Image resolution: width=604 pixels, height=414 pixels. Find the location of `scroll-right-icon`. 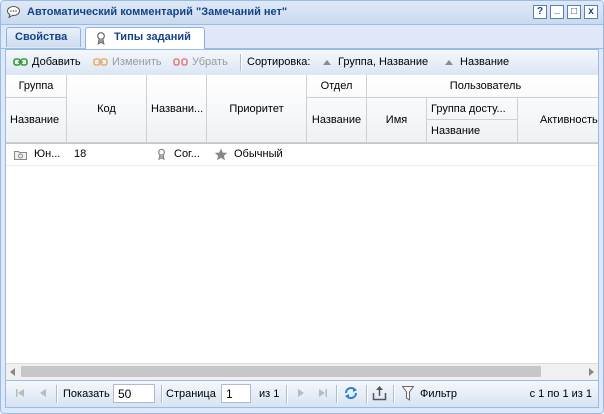

scroll-right-icon is located at coordinates (591, 372).